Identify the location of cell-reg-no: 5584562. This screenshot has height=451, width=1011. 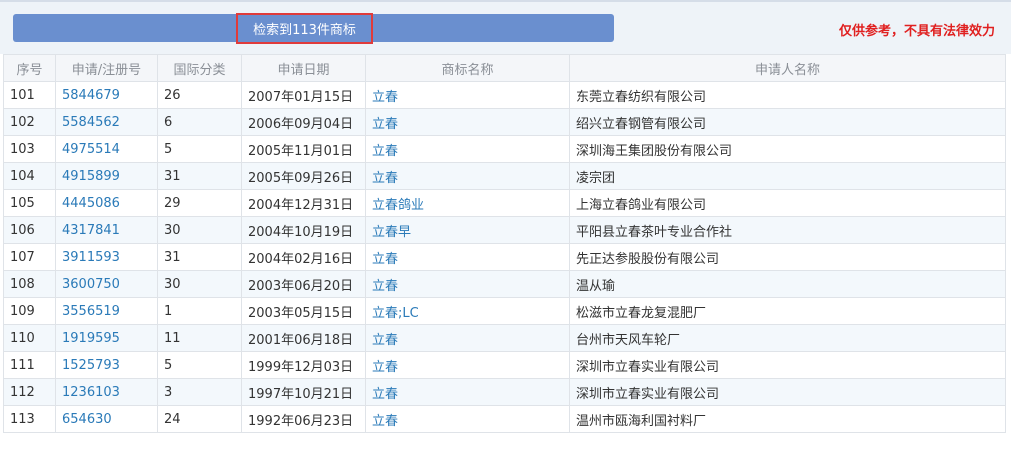
(106, 122).